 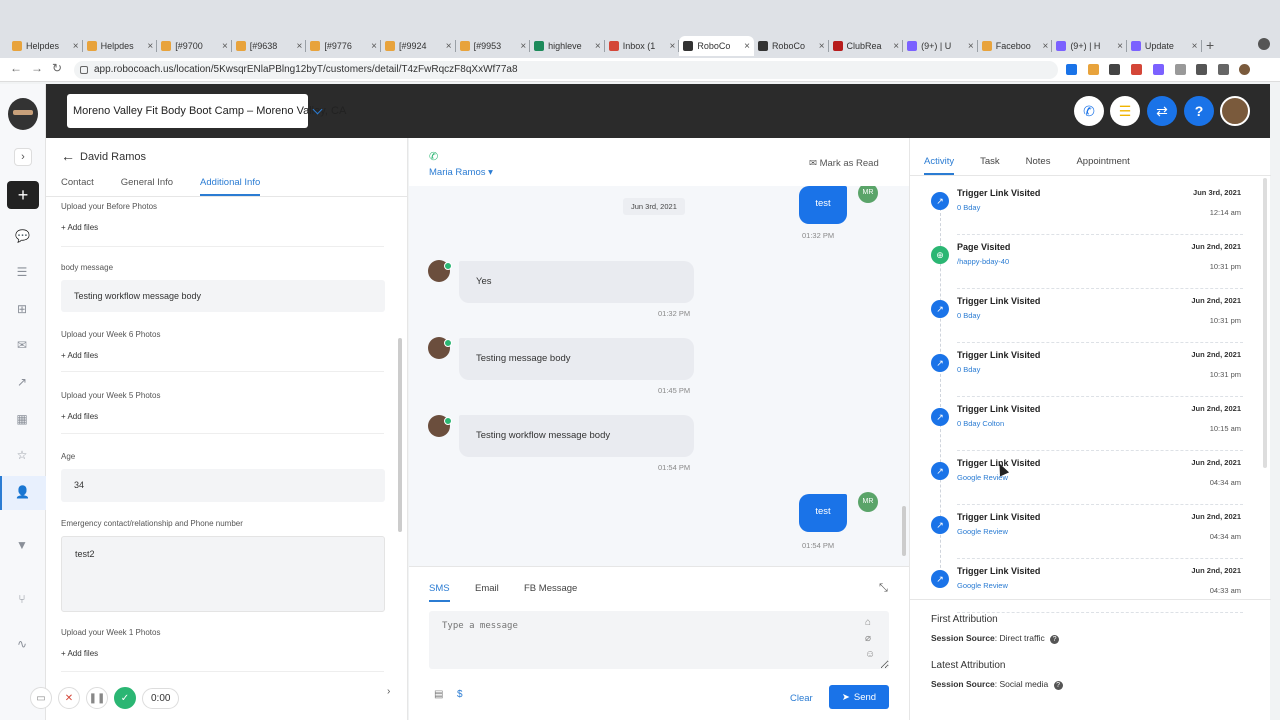 What do you see at coordinates (1199, 111) in the screenshot?
I see `help-button: ?` at bounding box center [1199, 111].